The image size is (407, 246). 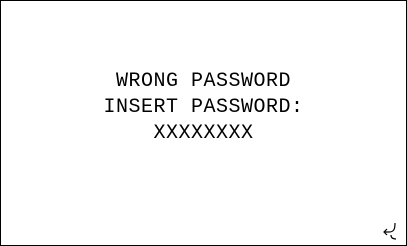 What do you see at coordinates (390, 231) in the screenshot?
I see `enter-key-icon` at bounding box center [390, 231].